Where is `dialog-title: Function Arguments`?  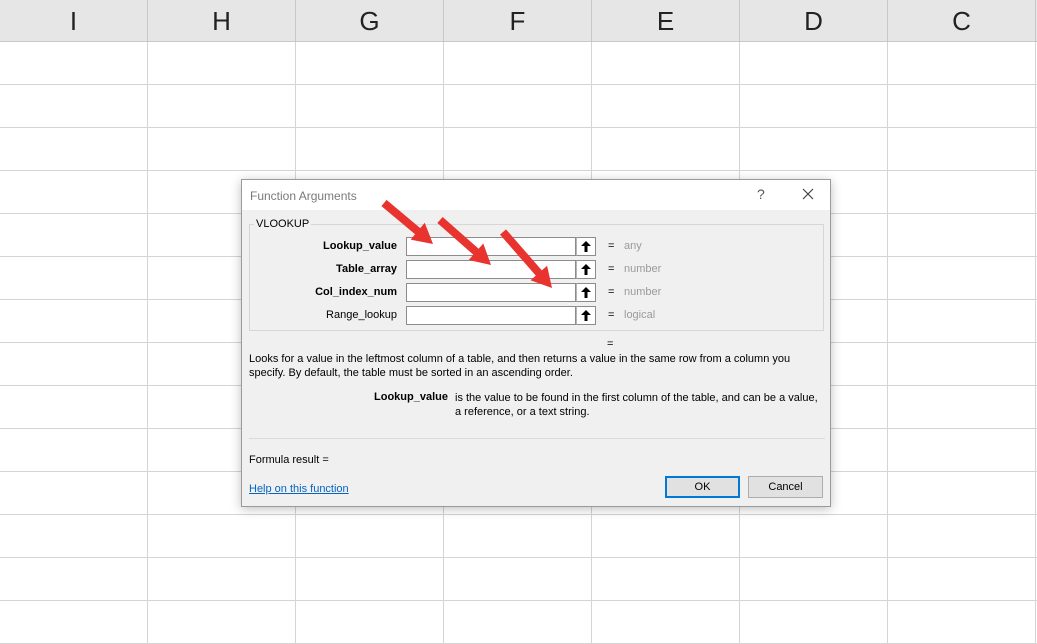 dialog-title: Function Arguments is located at coordinates (303, 196).